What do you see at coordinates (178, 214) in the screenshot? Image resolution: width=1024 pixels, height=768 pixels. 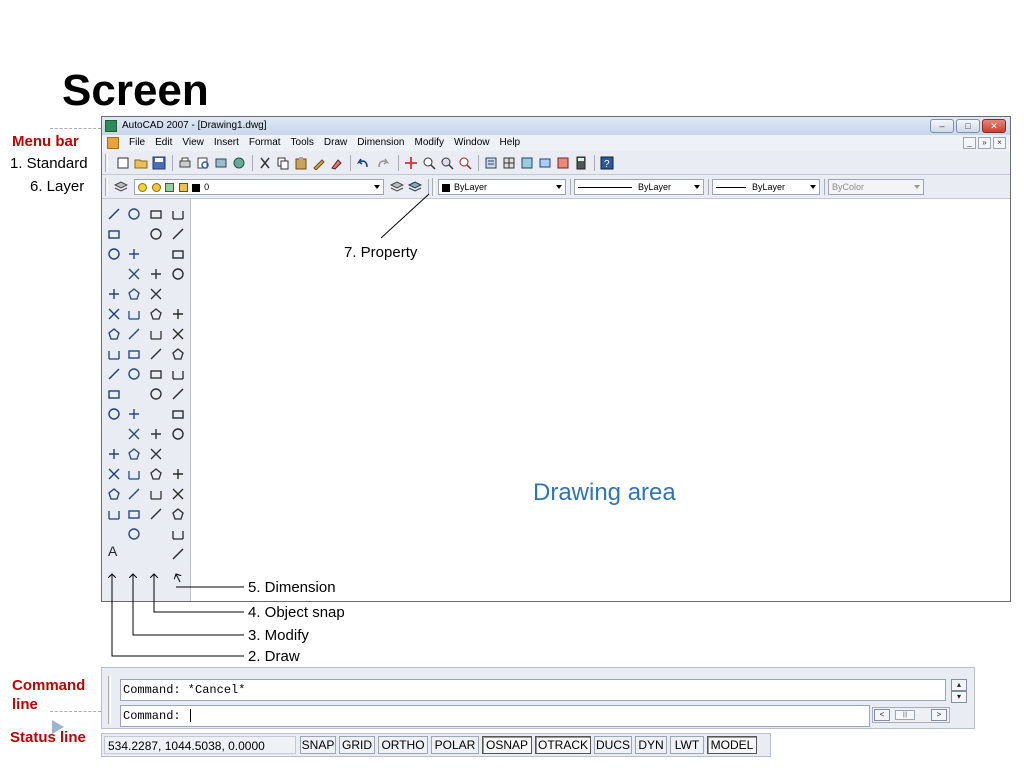 I see `dimension-tool-1-icon` at bounding box center [178, 214].